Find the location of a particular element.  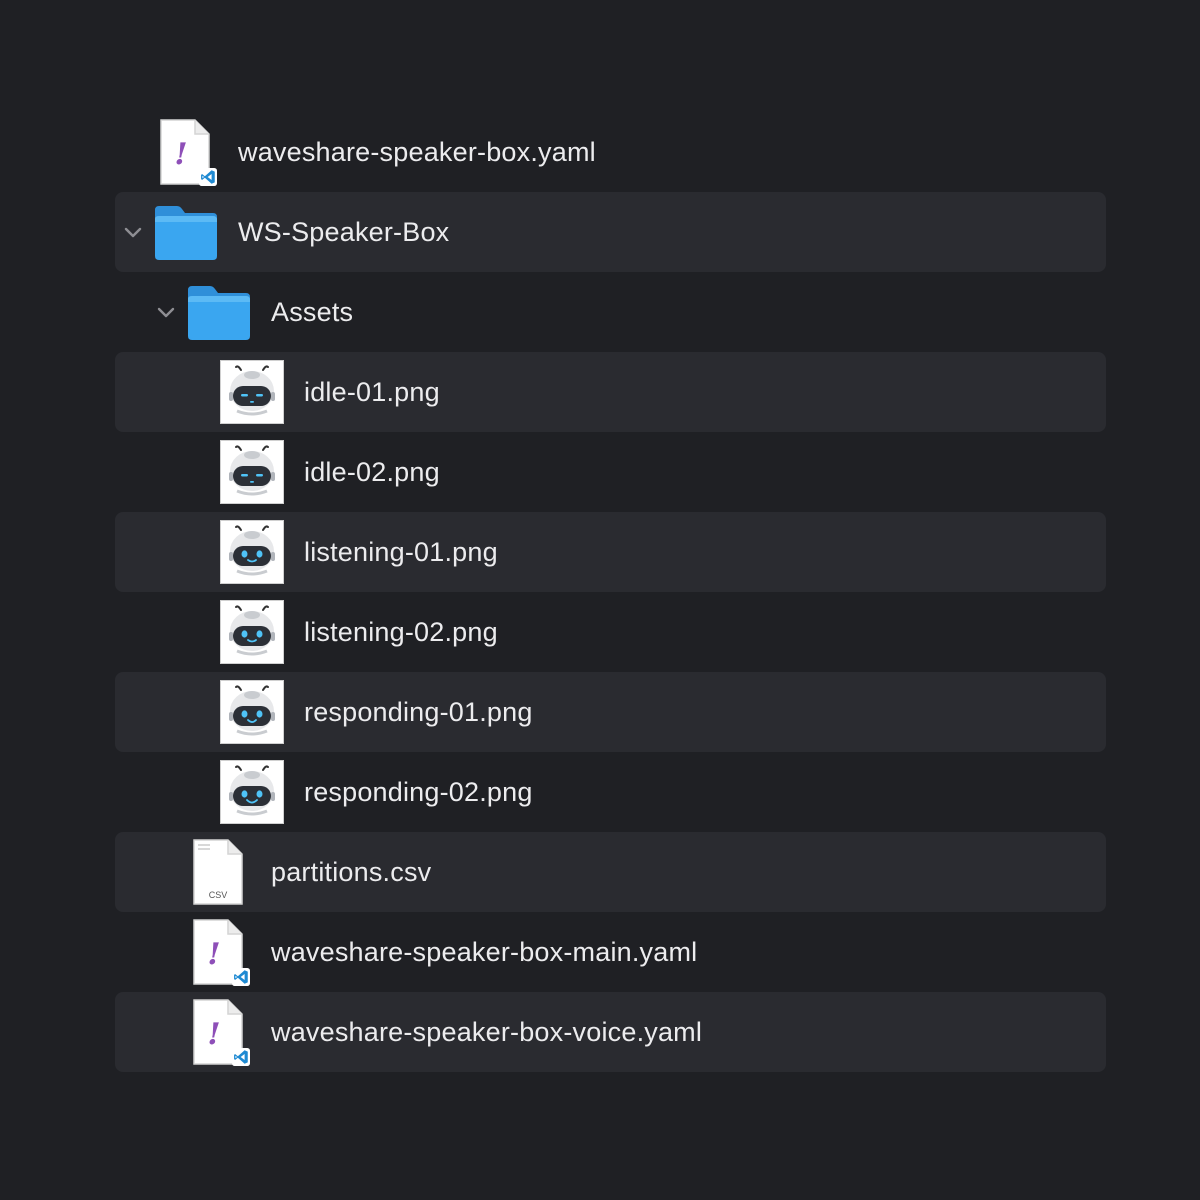

file-row-partitions-csv: CSV partitions.csv is located at coordinates (610, 872).